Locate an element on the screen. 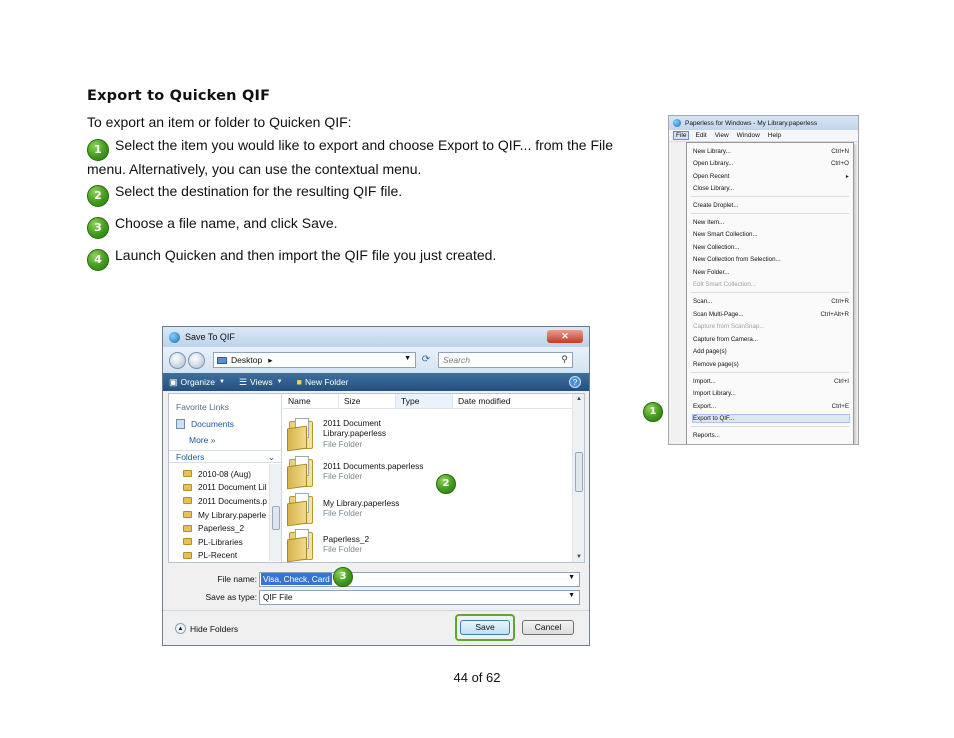 This screenshot has width=954, height=738. cancel-button: Cancel is located at coordinates (548, 627).